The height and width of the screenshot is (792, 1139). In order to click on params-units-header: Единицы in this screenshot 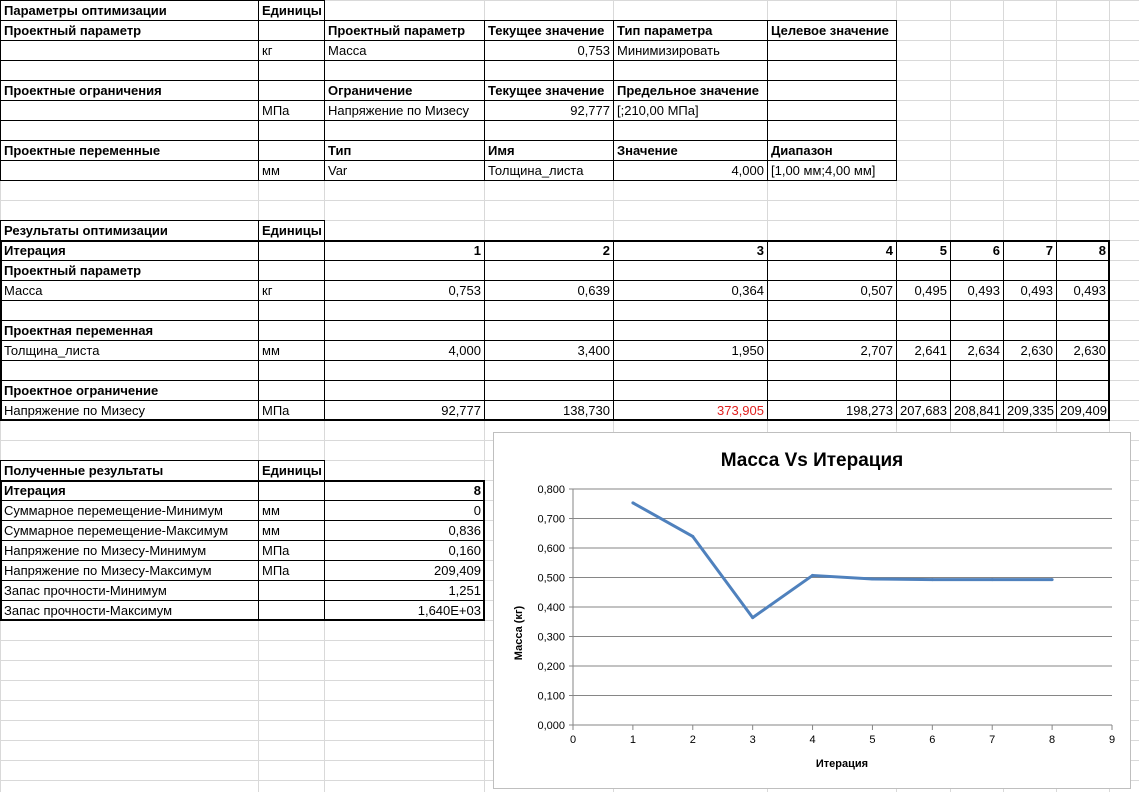, I will do `click(291, 10)`.